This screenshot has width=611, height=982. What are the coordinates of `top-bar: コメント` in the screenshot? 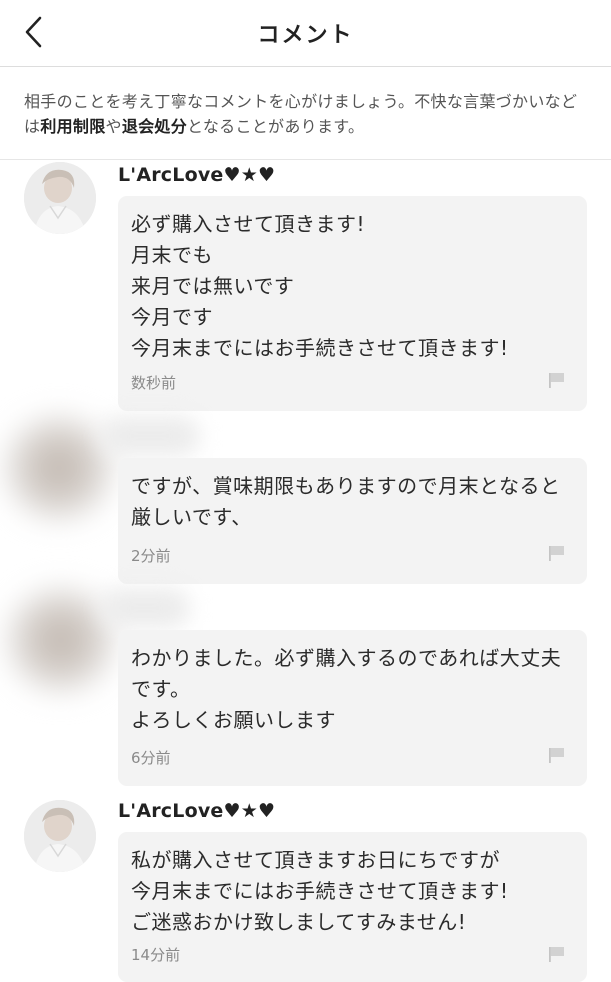 It's located at (305, 33).